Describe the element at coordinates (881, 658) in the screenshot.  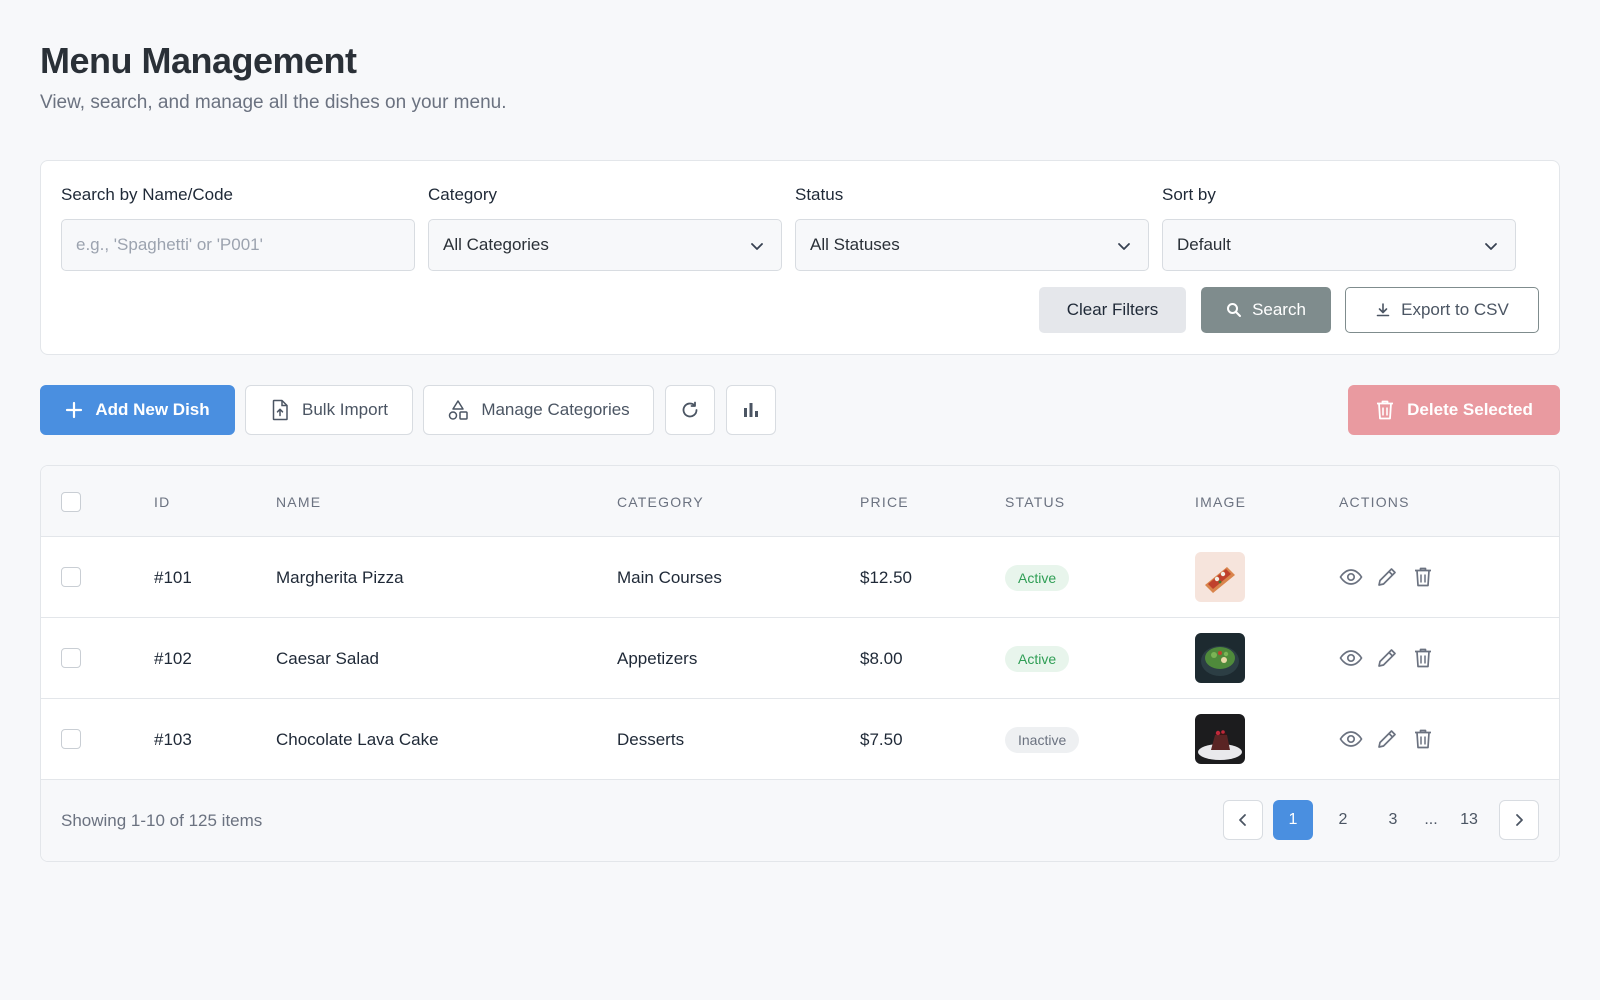
I see `cell-price: $8.00` at that location.